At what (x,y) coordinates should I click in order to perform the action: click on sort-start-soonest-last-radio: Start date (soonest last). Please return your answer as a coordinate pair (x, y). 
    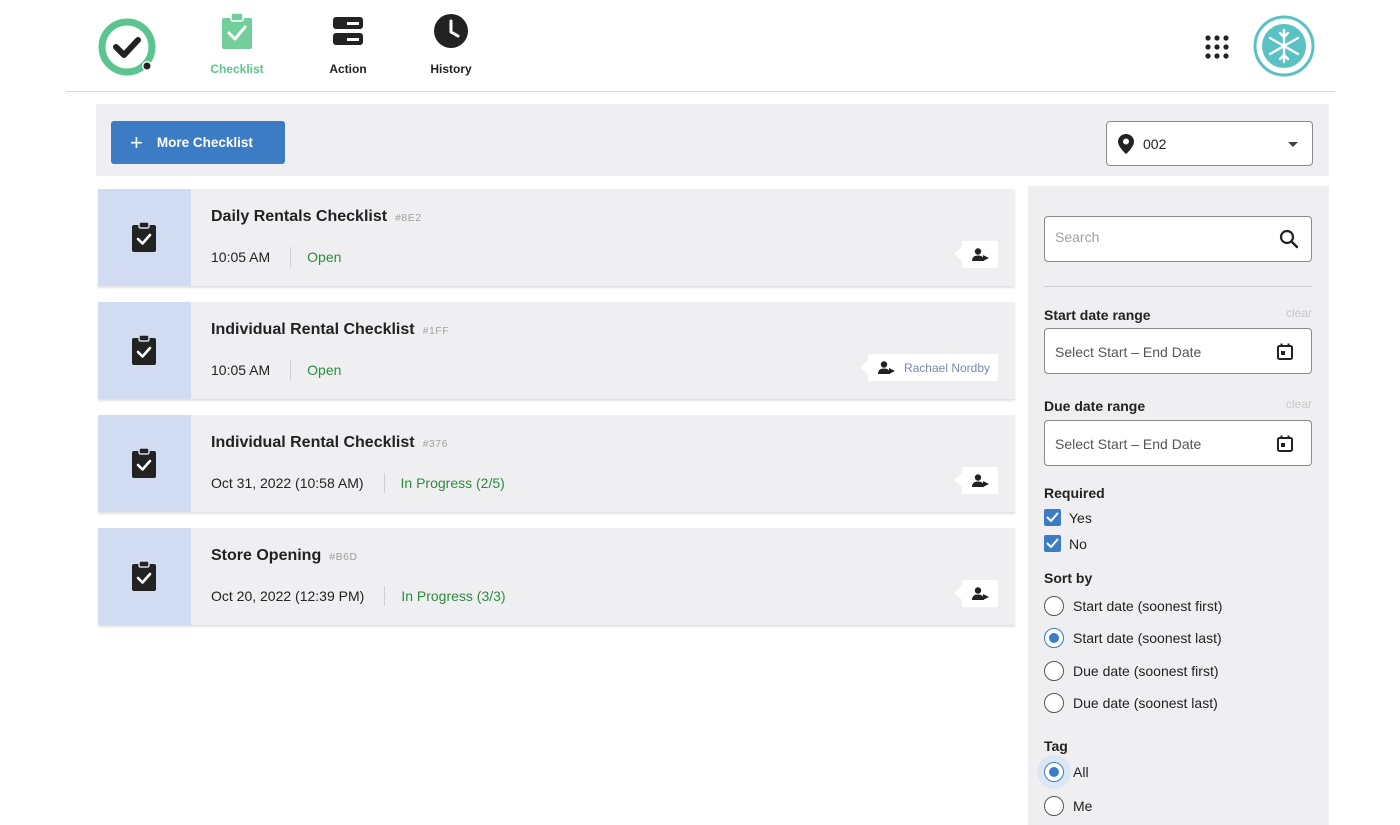
    Looking at the image, I should click on (1133, 638).